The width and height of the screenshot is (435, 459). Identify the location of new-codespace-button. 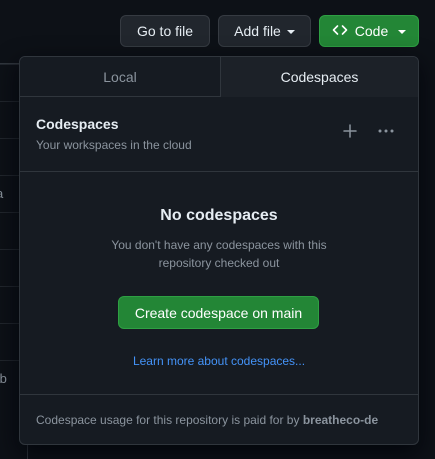
(350, 133).